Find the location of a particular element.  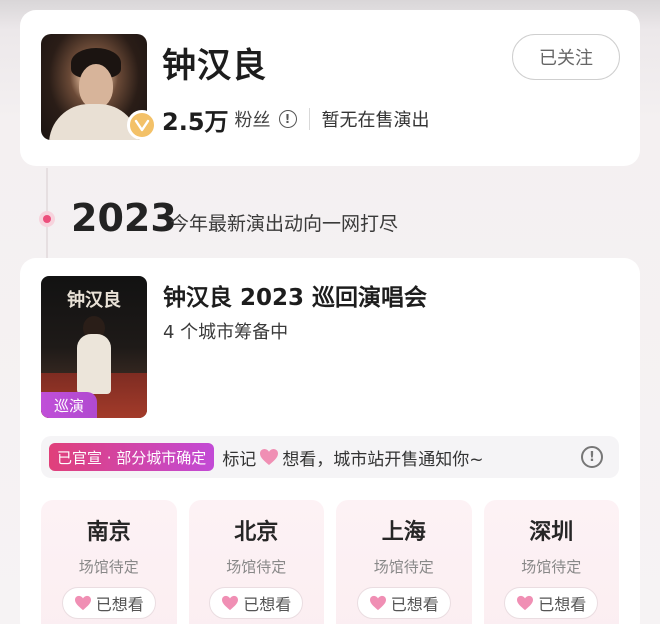

fans-count: 2.5万 is located at coordinates (195, 121).